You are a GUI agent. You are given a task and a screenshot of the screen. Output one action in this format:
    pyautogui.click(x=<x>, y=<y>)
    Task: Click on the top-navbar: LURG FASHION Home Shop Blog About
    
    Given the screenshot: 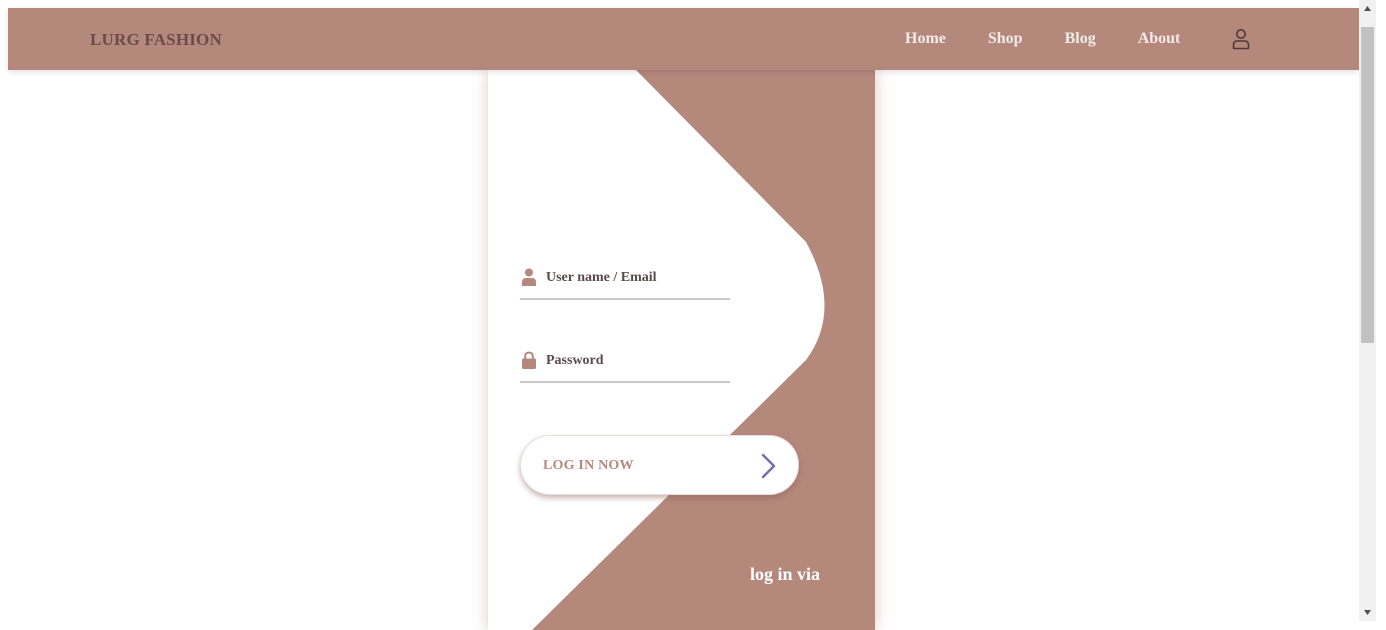 What is the action you would take?
    pyautogui.click(x=683, y=39)
    